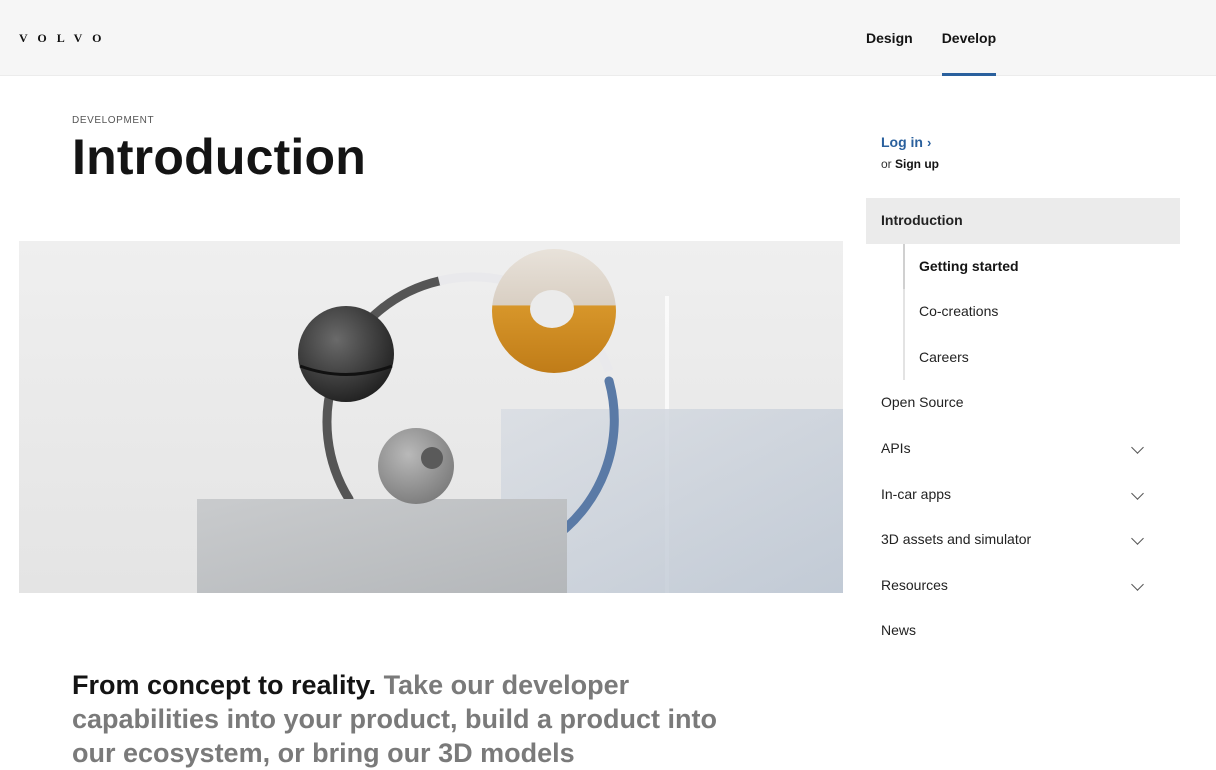 The width and height of the screenshot is (1216, 770). I want to click on signup-row: or Sign up, so click(910, 164).